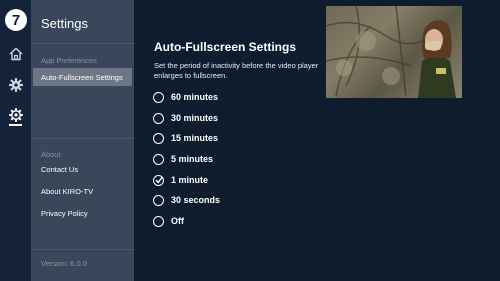 Image resolution: width=500 pixels, height=281 pixels. I want to click on sidebar-item-auto-fullscreen: Auto-Fullscreen Settings, so click(82, 77).